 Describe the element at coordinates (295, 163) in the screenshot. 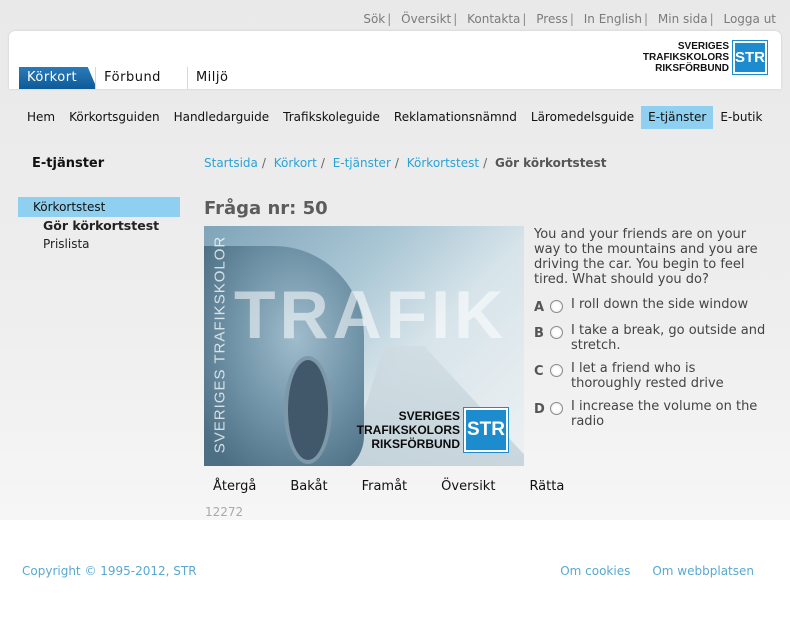

I see `breadcrumb-korkort: Körkort` at that location.